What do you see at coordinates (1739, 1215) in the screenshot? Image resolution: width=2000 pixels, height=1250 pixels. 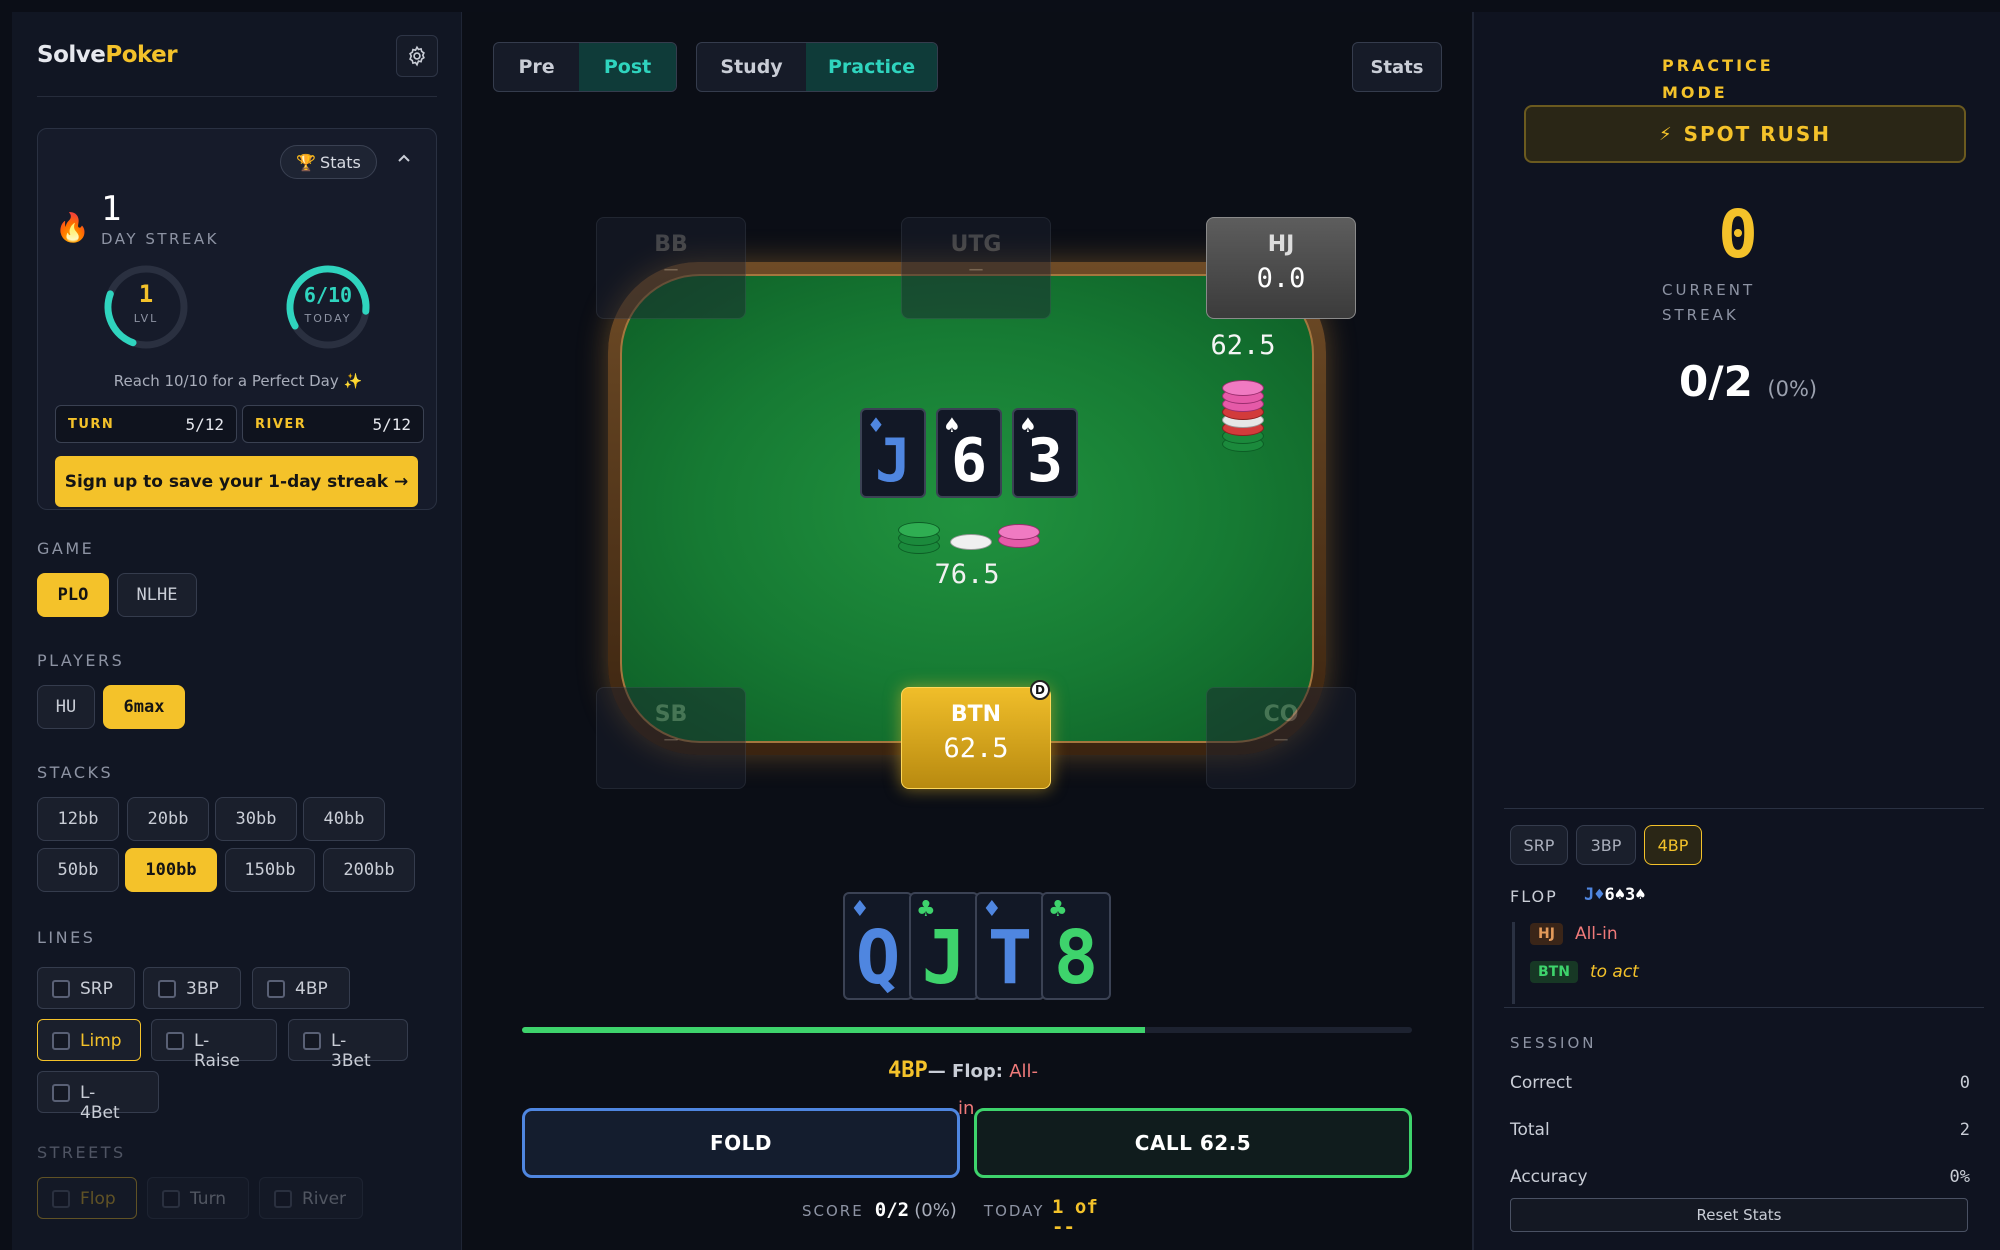 I see `reset-stats-button: Reset Stats` at bounding box center [1739, 1215].